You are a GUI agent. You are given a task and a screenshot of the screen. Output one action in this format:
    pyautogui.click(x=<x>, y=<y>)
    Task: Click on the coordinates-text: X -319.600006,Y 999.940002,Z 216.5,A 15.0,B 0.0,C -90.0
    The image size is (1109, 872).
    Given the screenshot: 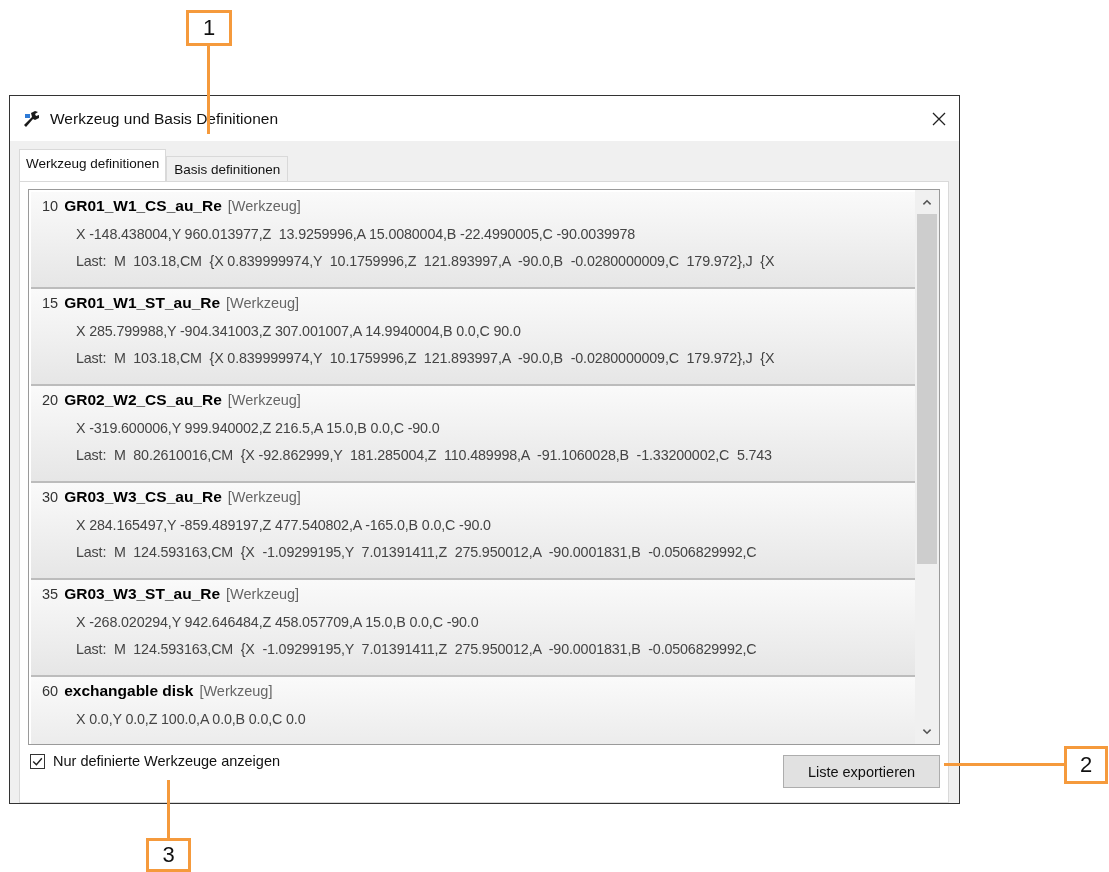 What is the action you would take?
    pyautogui.click(x=258, y=429)
    